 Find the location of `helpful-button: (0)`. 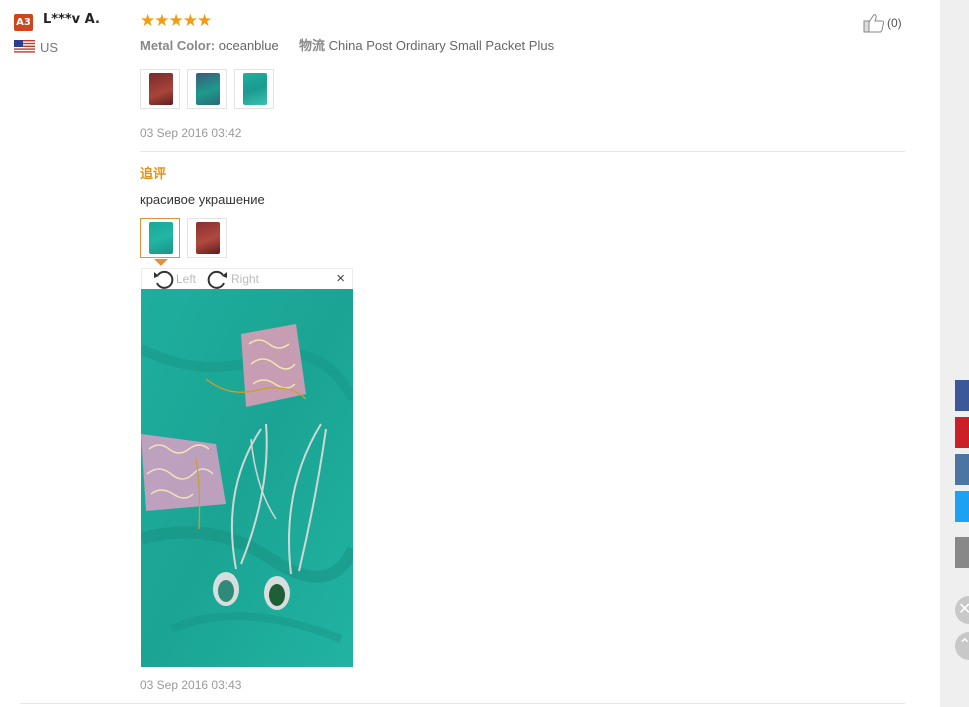

helpful-button: (0) is located at coordinates (882, 23).